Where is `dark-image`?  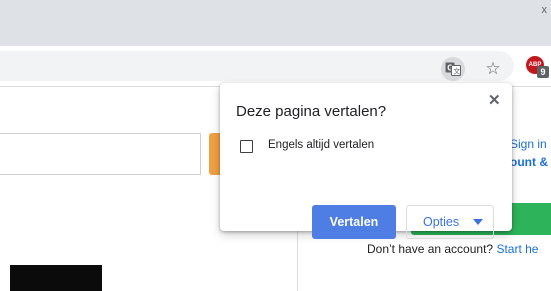 dark-image is located at coordinates (56, 278).